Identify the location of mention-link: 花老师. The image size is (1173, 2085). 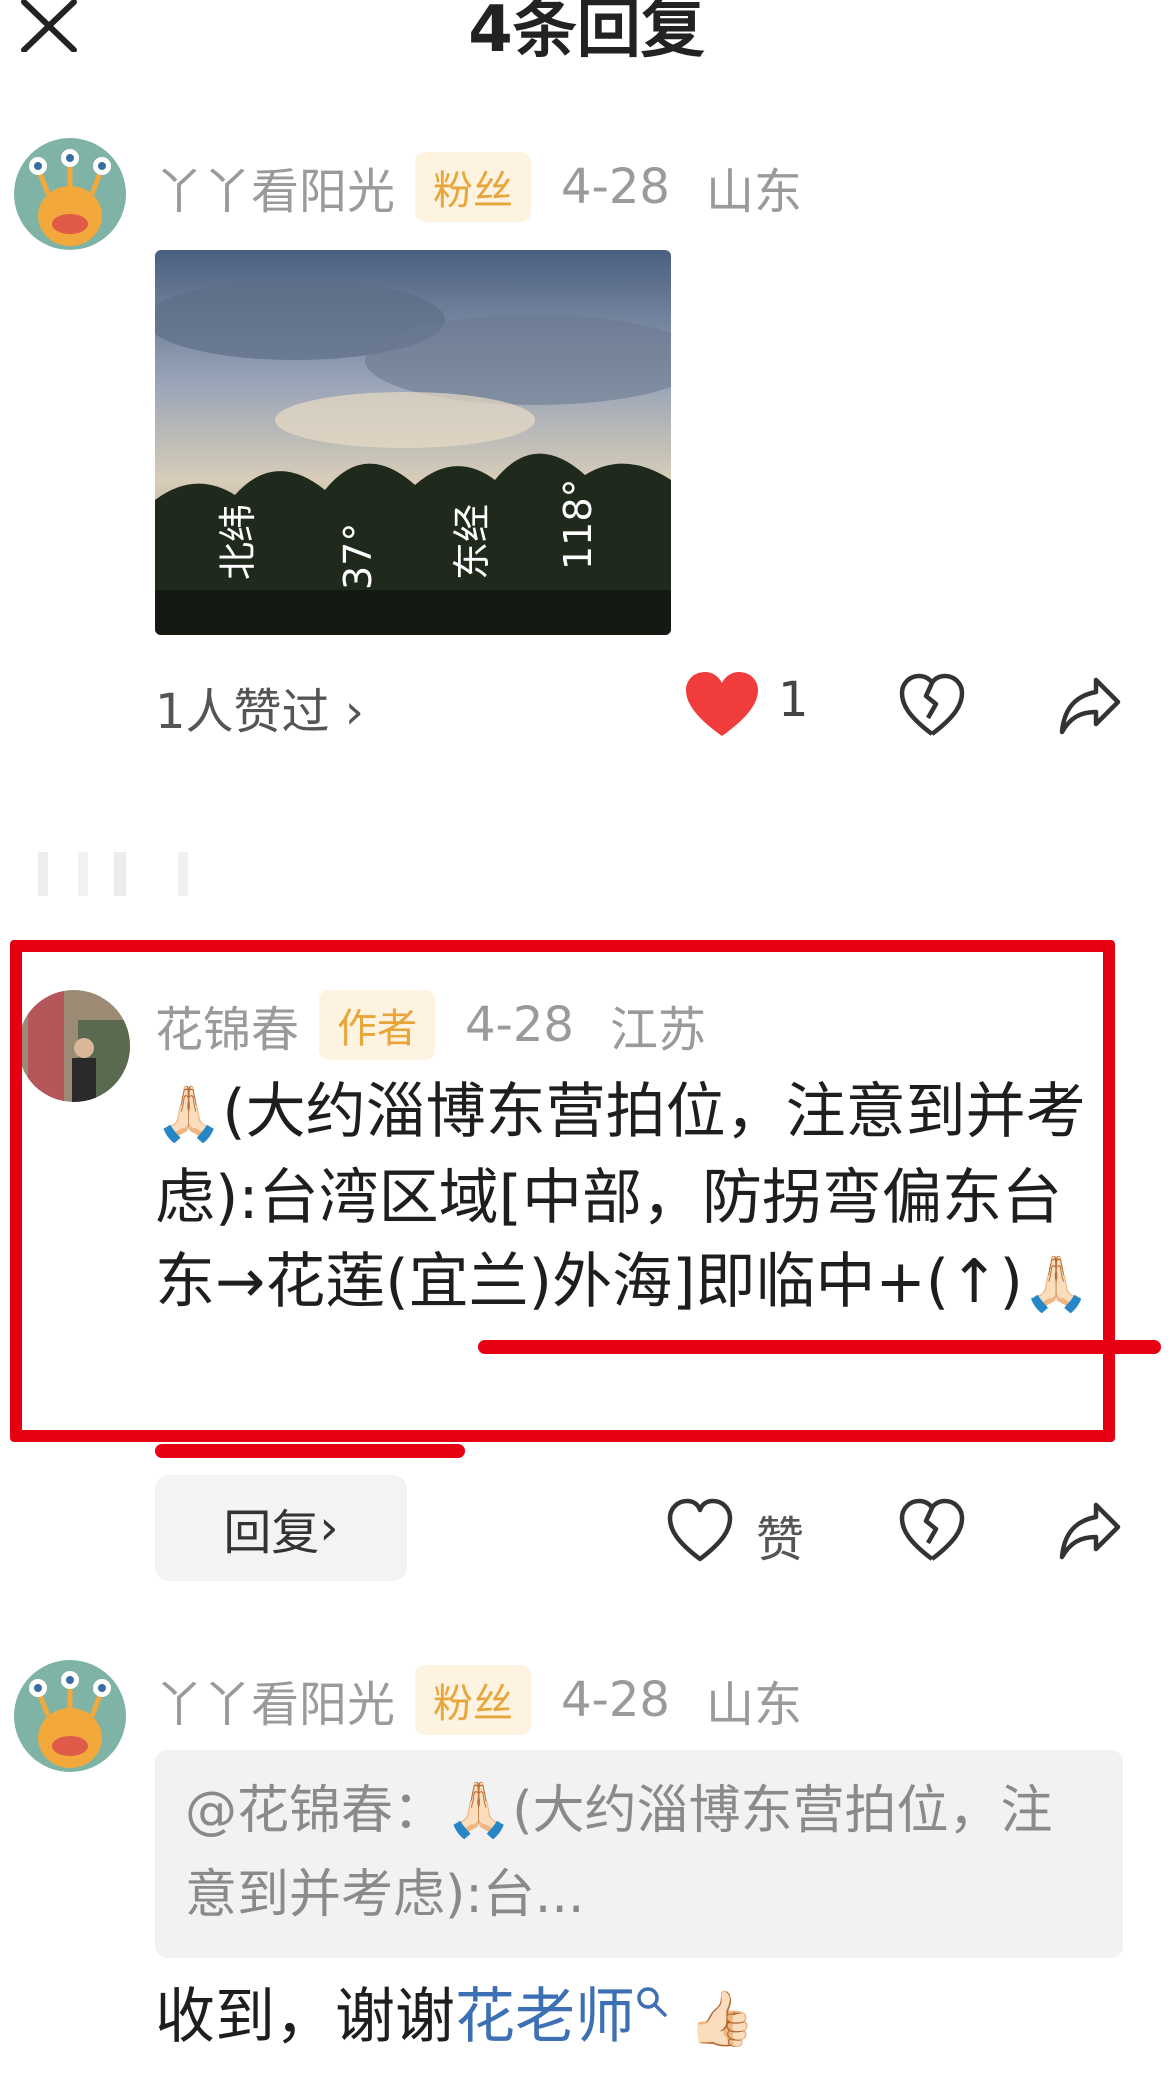
(545, 2017).